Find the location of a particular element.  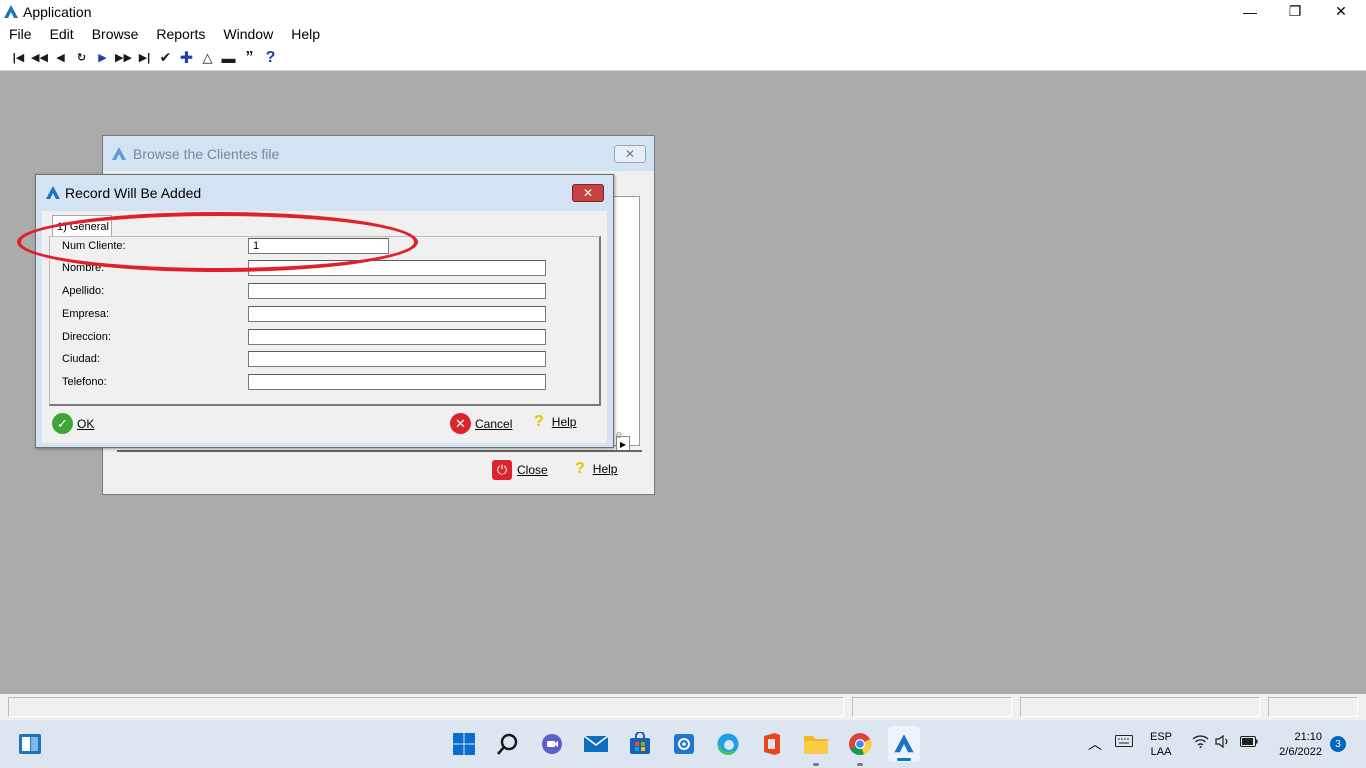

settings-icon is located at coordinates (684, 744).